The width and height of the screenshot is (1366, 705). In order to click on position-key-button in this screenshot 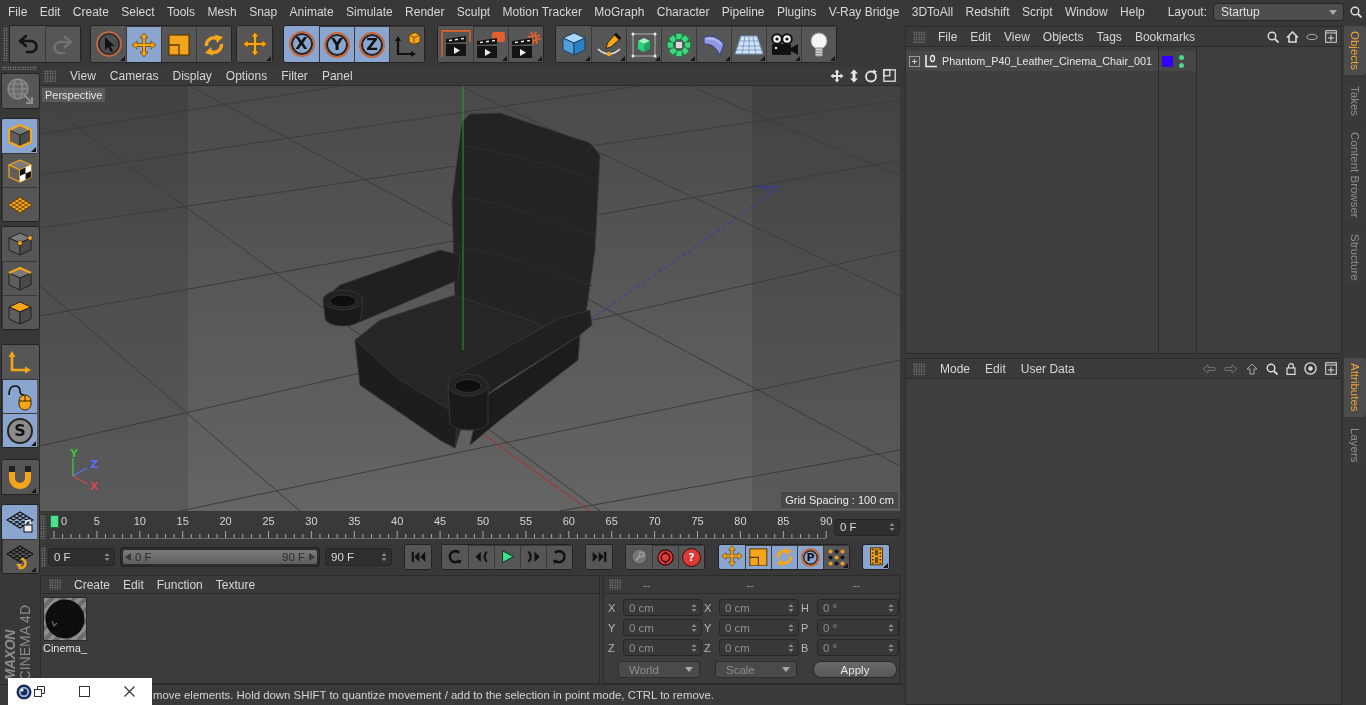, I will do `click(732, 556)`.